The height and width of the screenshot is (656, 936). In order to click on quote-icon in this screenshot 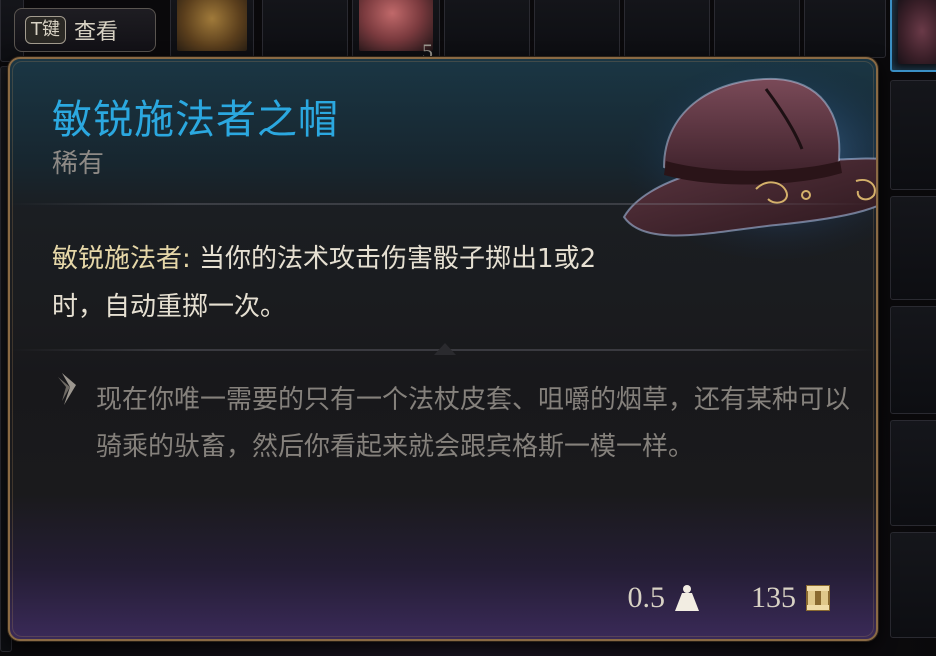, I will do `click(67, 389)`.